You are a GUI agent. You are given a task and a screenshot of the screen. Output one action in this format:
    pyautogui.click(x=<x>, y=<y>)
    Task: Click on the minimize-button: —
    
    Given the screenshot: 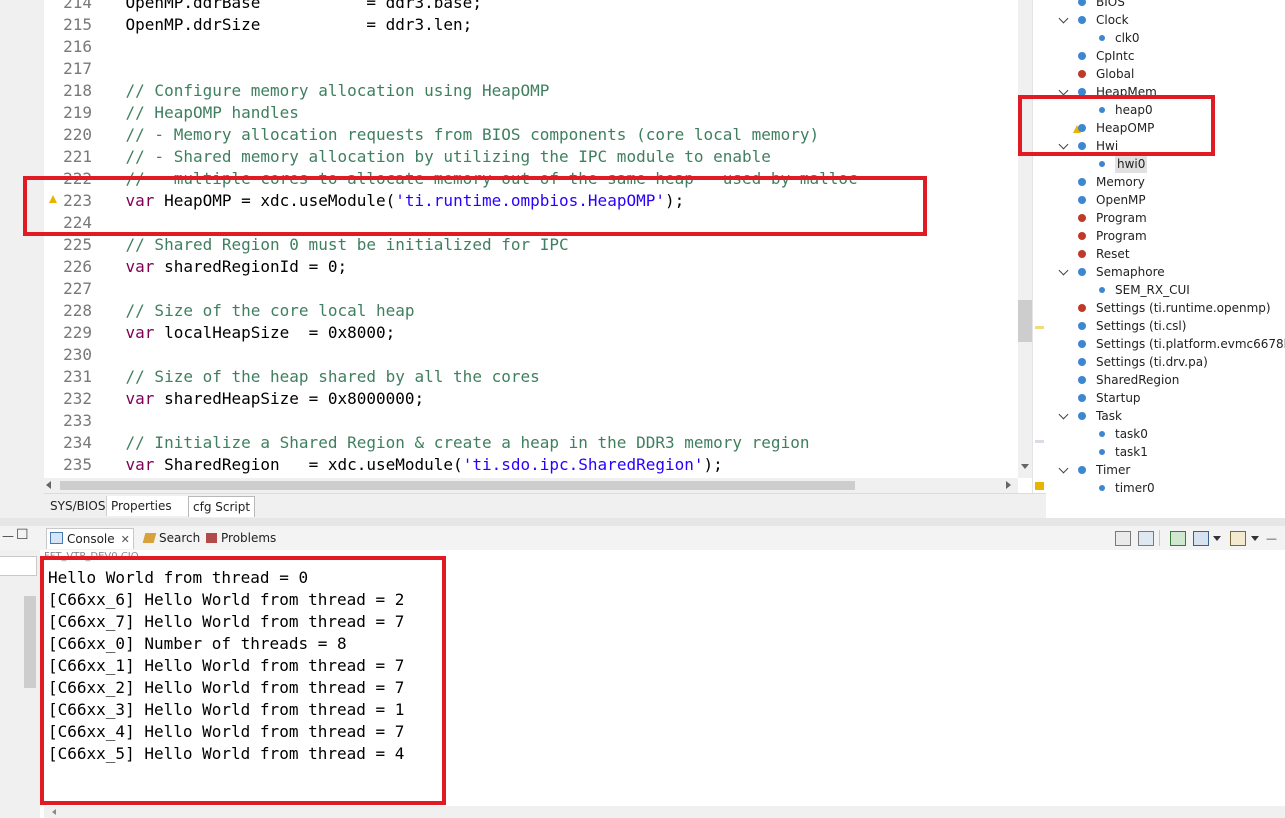 What is the action you would take?
    pyautogui.click(x=8, y=536)
    